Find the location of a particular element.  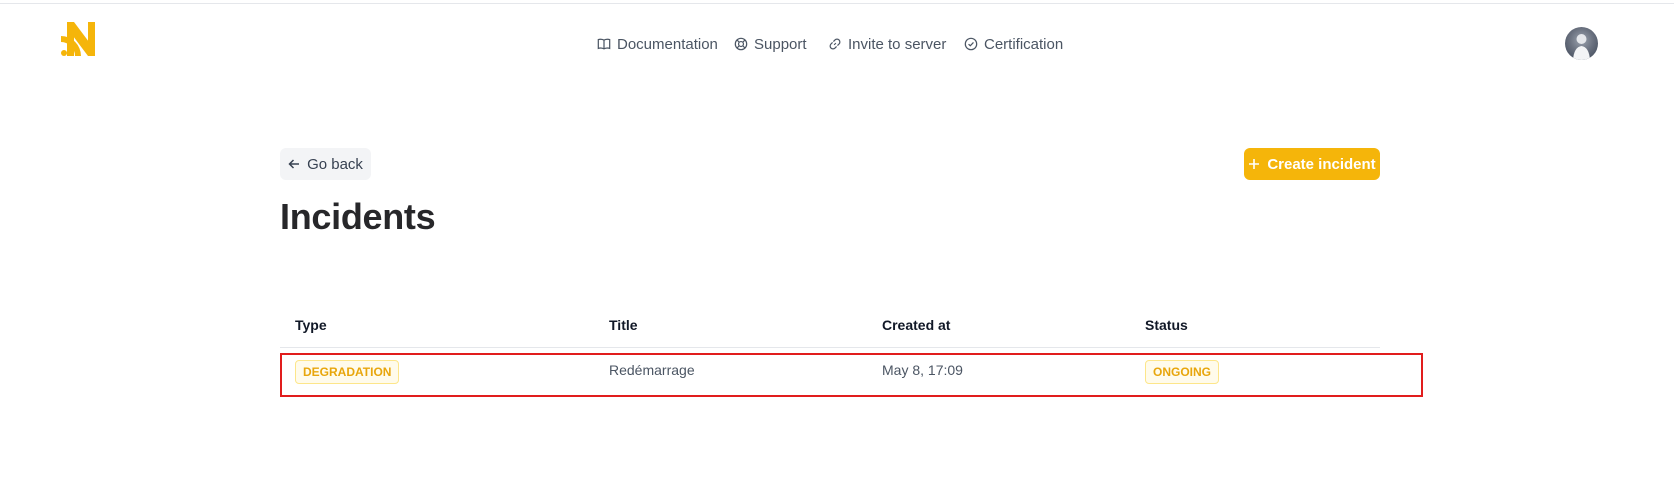

go-back-button: Go back is located at coordinates (325, 164).